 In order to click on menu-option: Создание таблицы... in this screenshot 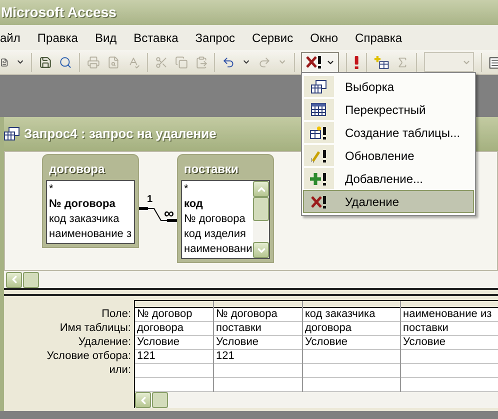, I will do `click(388, 132)`.